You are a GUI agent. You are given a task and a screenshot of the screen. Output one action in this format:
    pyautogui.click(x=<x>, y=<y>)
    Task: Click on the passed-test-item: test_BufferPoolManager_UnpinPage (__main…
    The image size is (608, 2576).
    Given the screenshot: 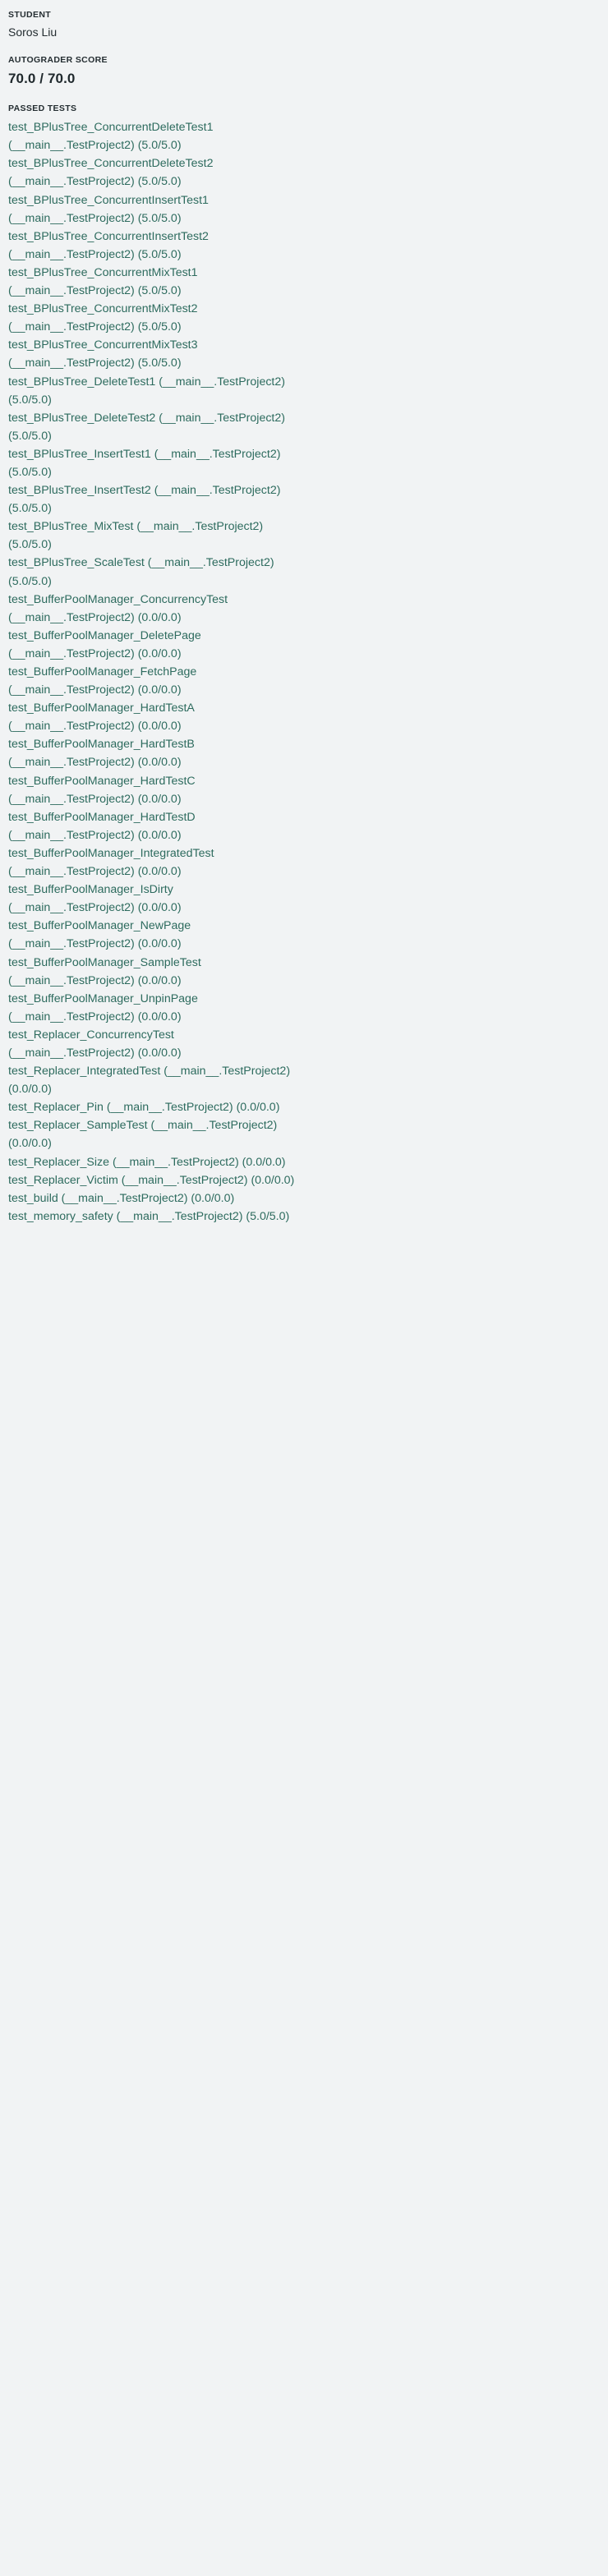 What is the action you would take?
    pyautogui.click(x=103, y=1007)
    